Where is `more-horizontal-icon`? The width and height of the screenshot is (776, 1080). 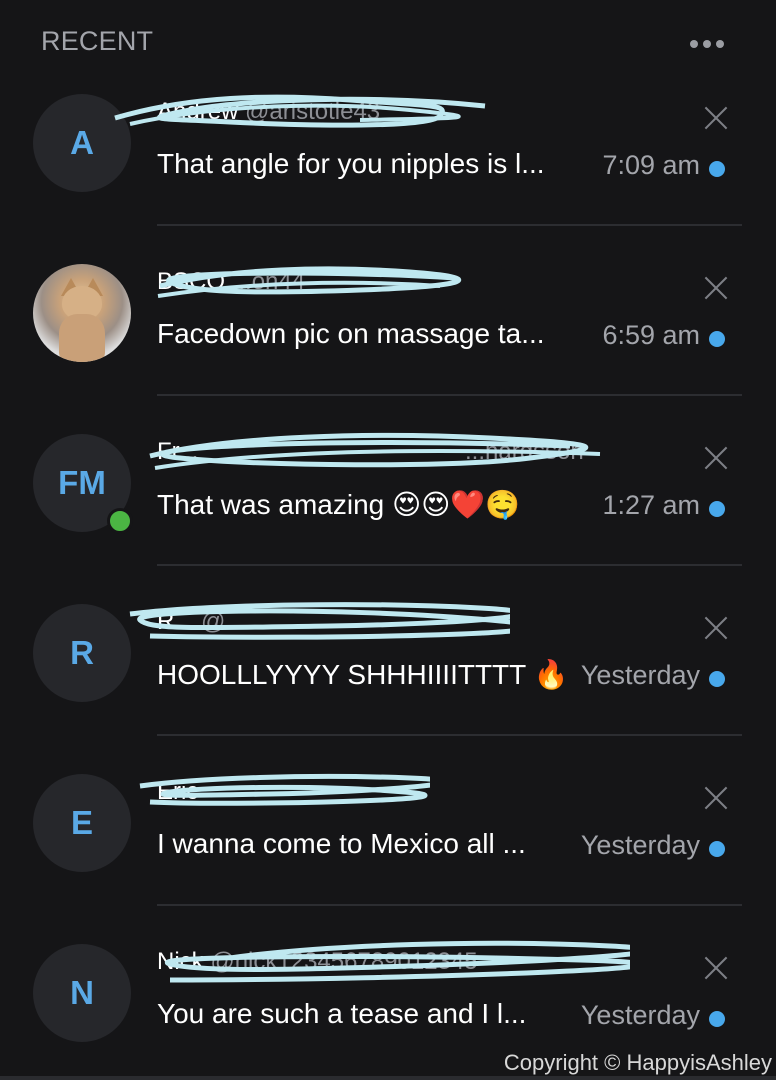 more-horizontal-icon is located at coordinates (710, 44).